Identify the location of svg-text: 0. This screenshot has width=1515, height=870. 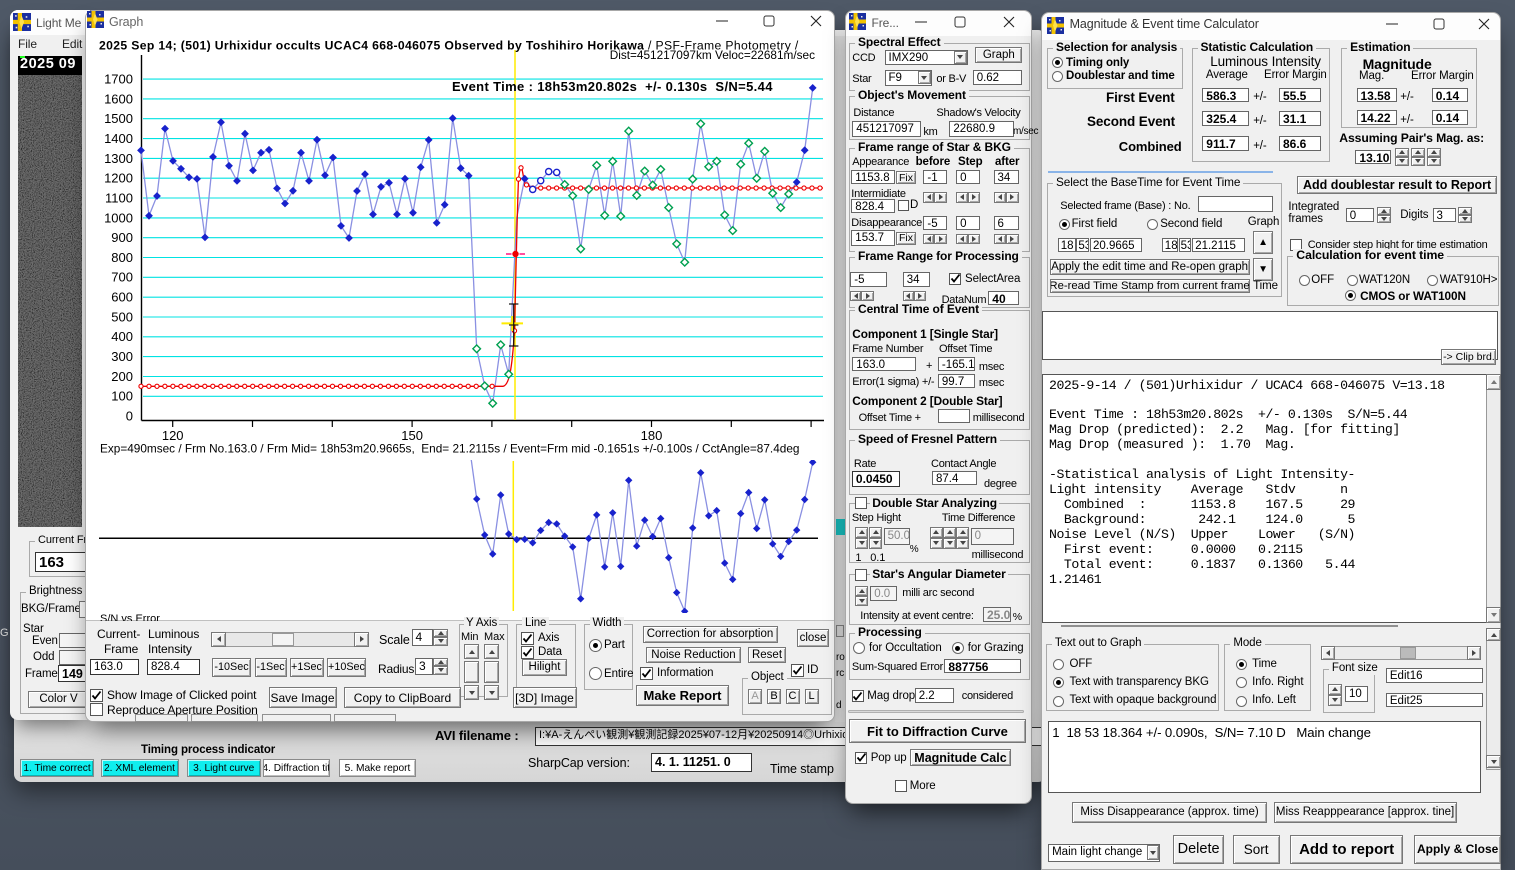
(129, 416).